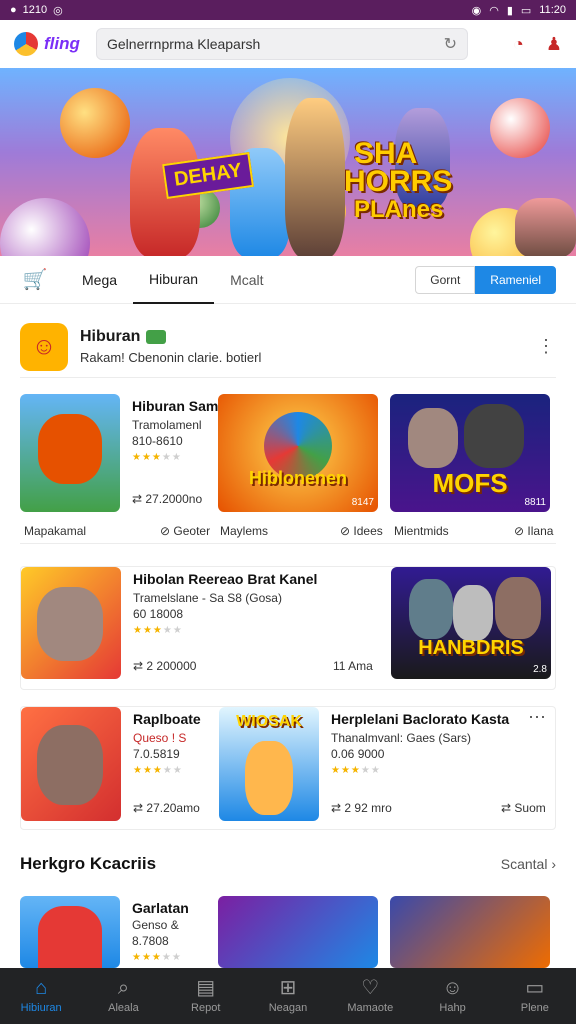 The height and width of the screenshot is (1024, 576). Describe the element at coordinates (450, 44) in the screenshot. I see `refresh-icon: ↻` at that location.